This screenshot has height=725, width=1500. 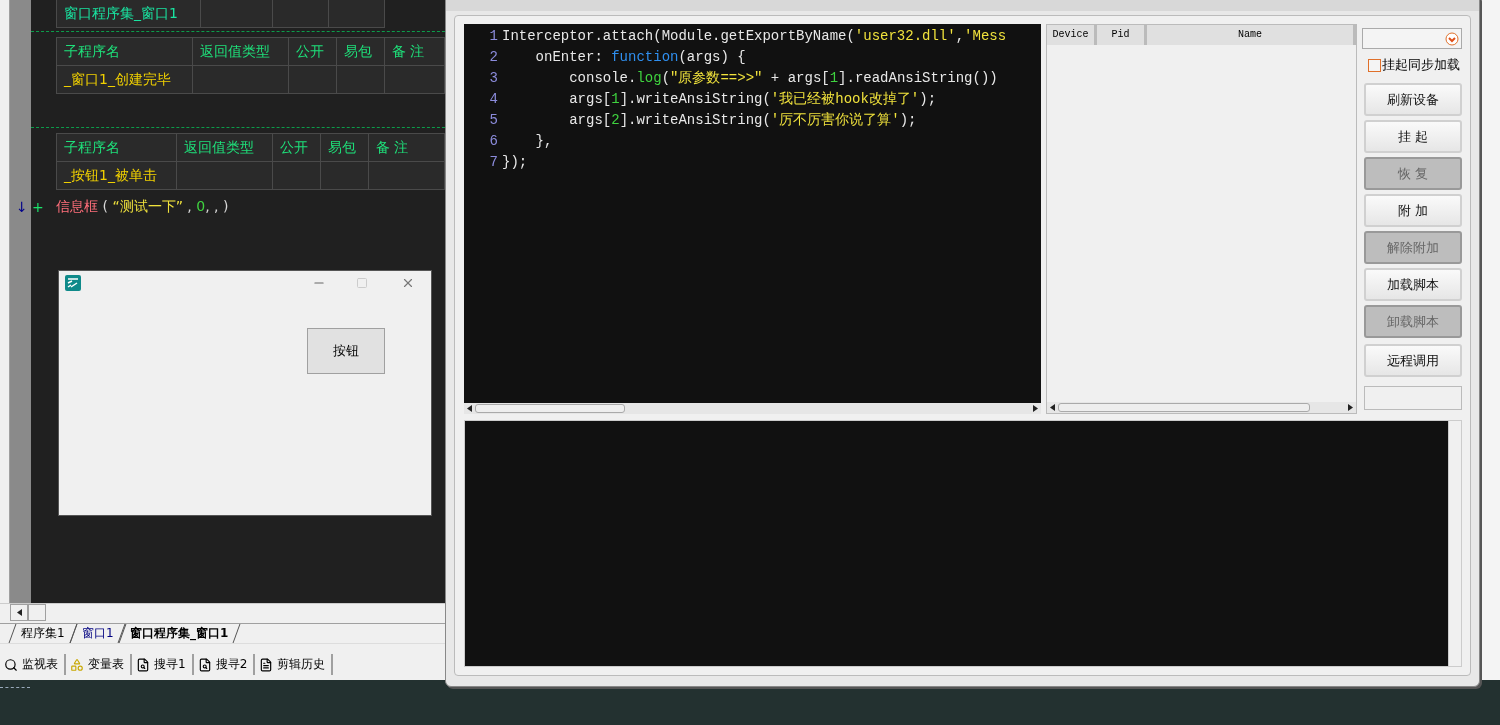 What do you see at coordinates (544, 141) in the screenshot?
I see `code-line: },` at bounding box center [544, 141].